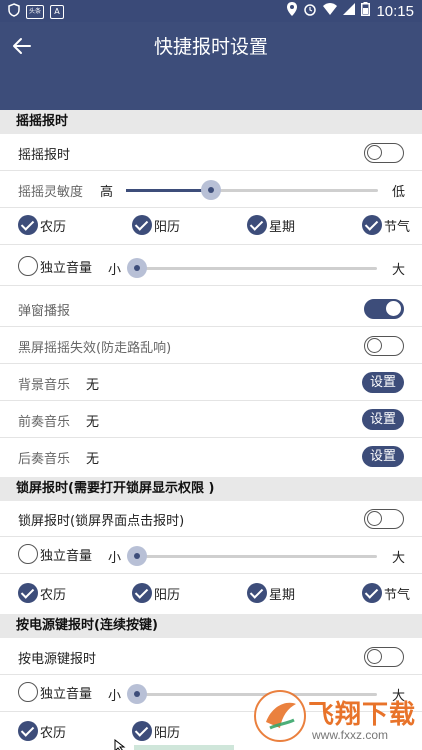 Image resolution: width=422 pixels, height=750 pixels. What do you see at coordinates (292, 11) in the screenshot?
I see `location-icon` at bounding box center [292, 11].